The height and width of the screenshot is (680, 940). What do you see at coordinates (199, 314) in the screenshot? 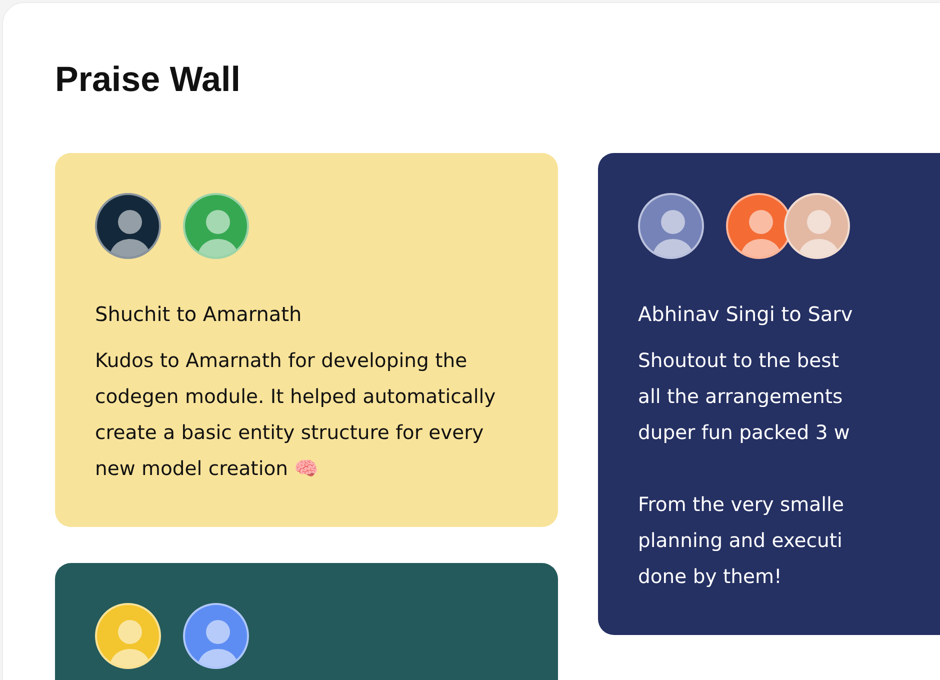
I see `praise-heading: Shuchit to Amarnath` at bounding box center [199, 314].